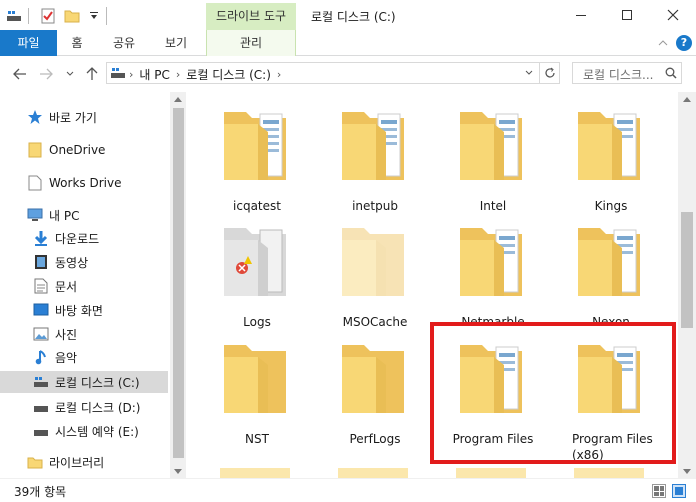 Image resolution: width=696 pixels, height=502 pixels. I want to click on nav-item-music: 음악, so click(84, 357).